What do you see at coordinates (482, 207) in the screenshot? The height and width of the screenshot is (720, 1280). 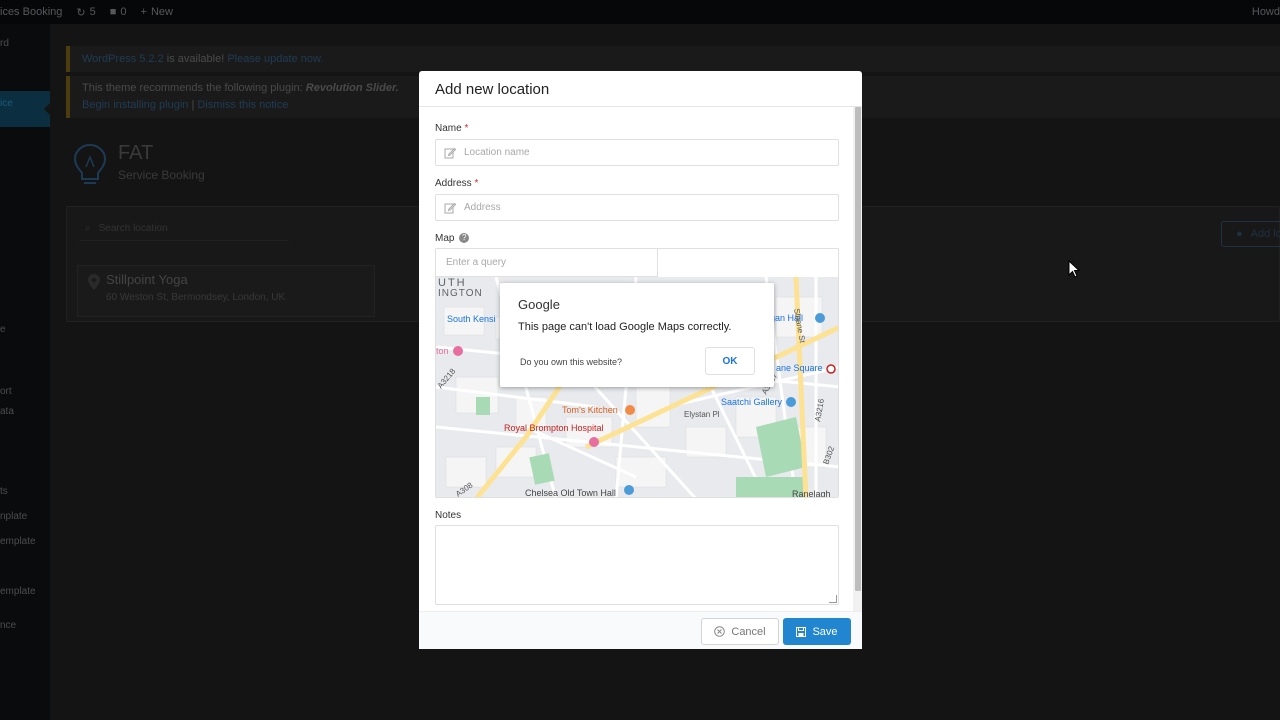 I see `address-placeholder: Address` at bounding box center [482, 207].